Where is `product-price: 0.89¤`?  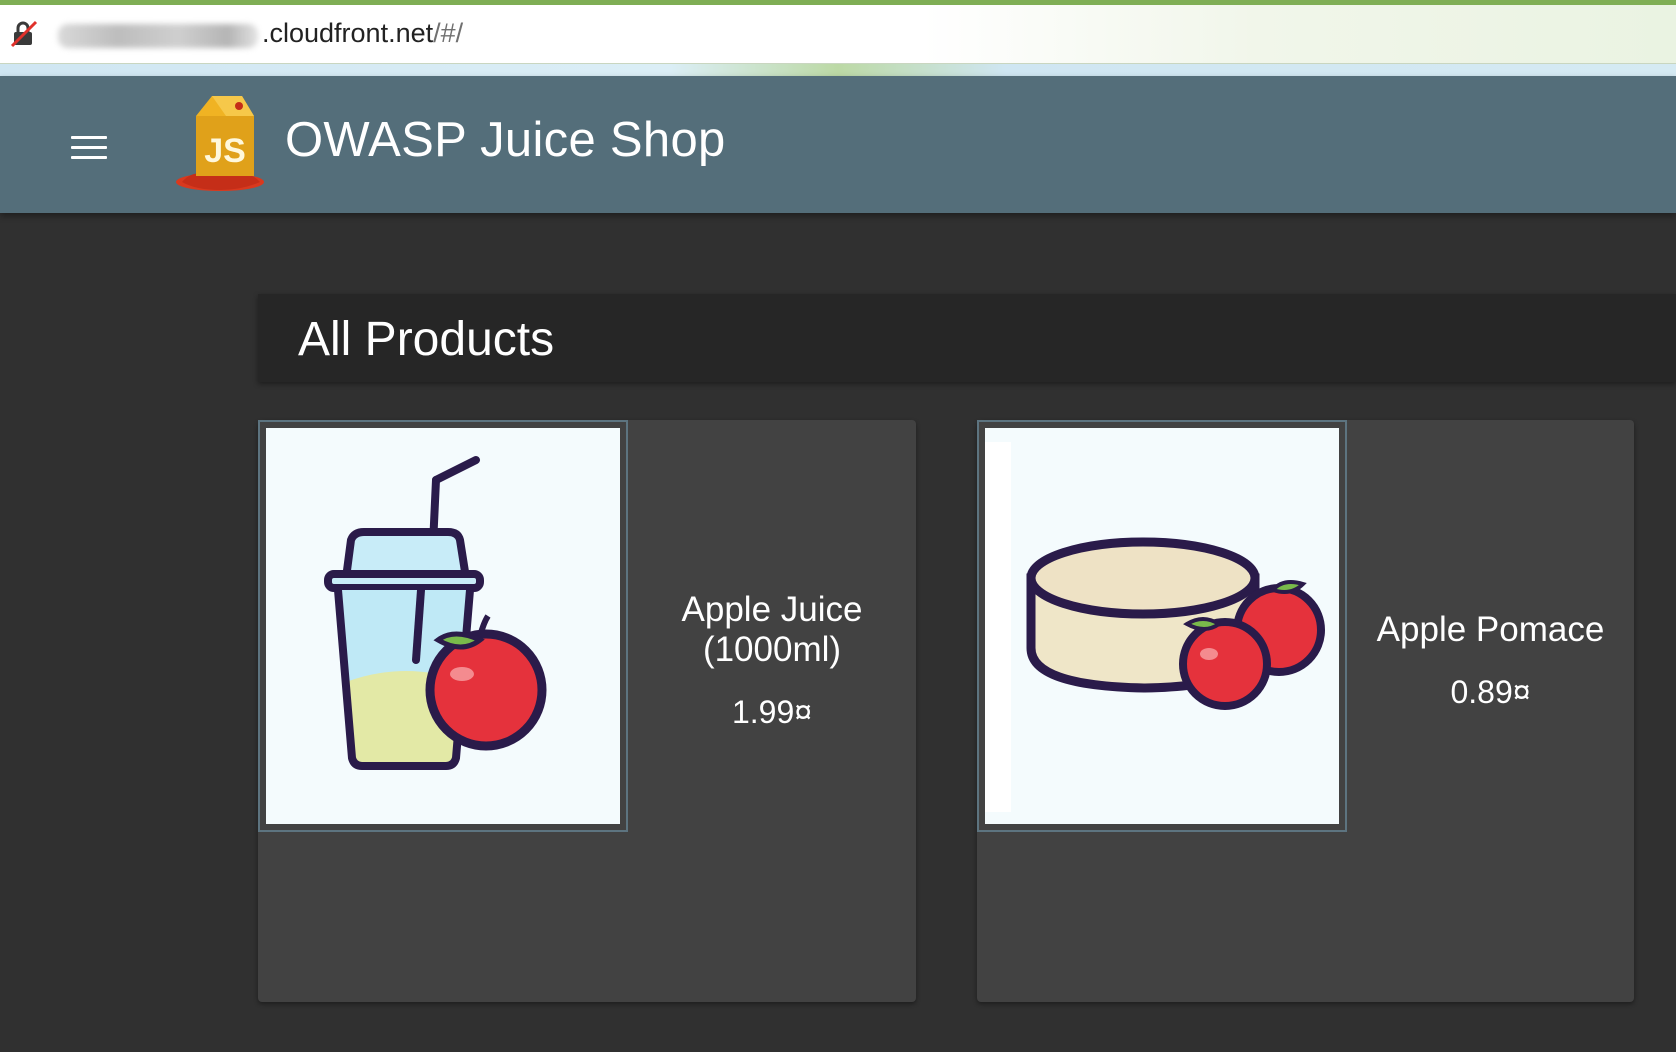 product-price: 0.89¤ is located at coordinates (1490, 692).